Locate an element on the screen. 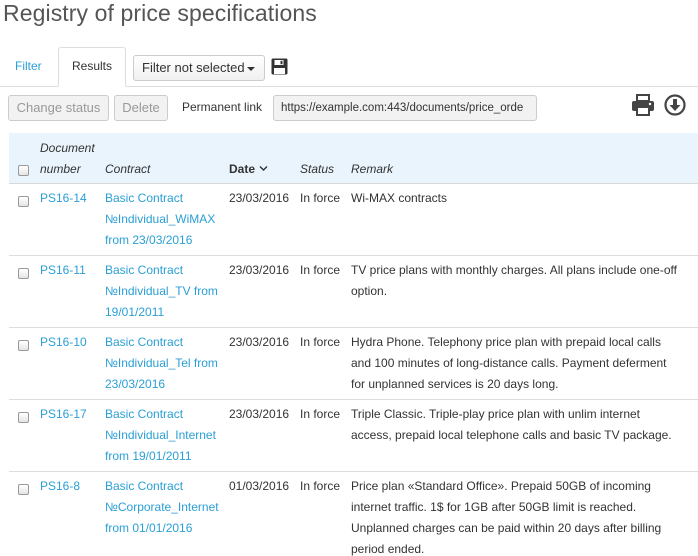 Image resolution: width=698 pixels, height=556 pixels. contract-line: №Individual_WiMAX is located at coordinates (160, 219).